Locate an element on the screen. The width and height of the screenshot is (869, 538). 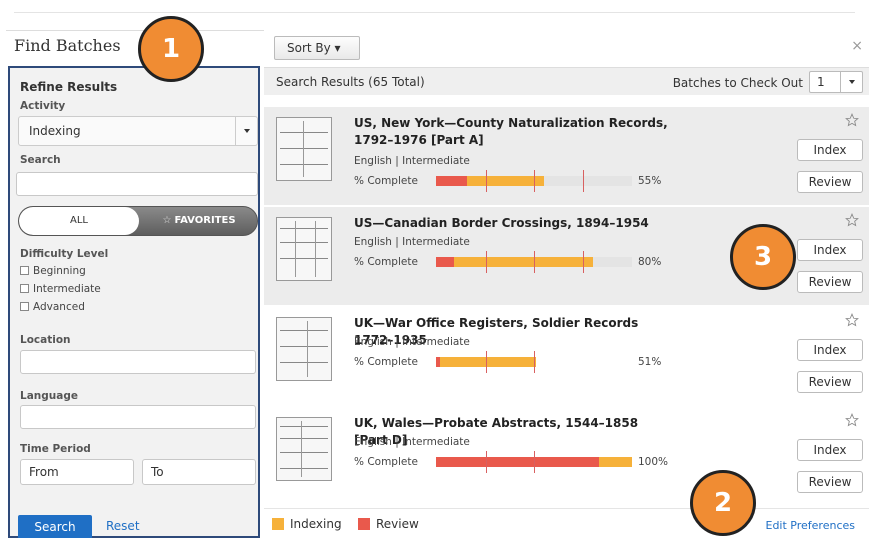
toggle-favorites: ☆ FAVORITES is located at coordinates (198, 221).